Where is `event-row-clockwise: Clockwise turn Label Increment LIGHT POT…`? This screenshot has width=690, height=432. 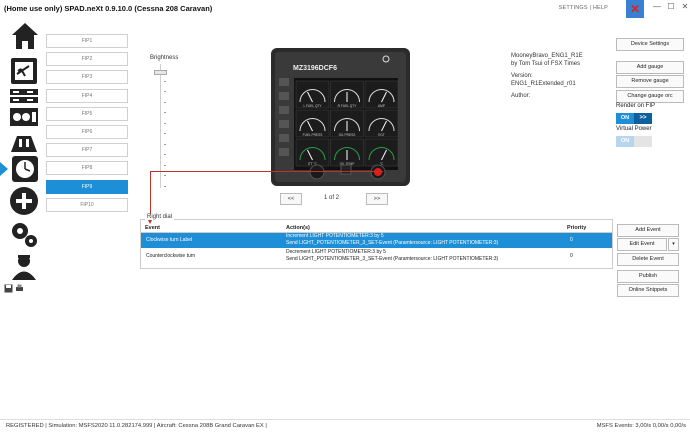 event-row-clockwise: Clockwise turn Label Increment LIGHT POT… is located at coordinates (376, 240).